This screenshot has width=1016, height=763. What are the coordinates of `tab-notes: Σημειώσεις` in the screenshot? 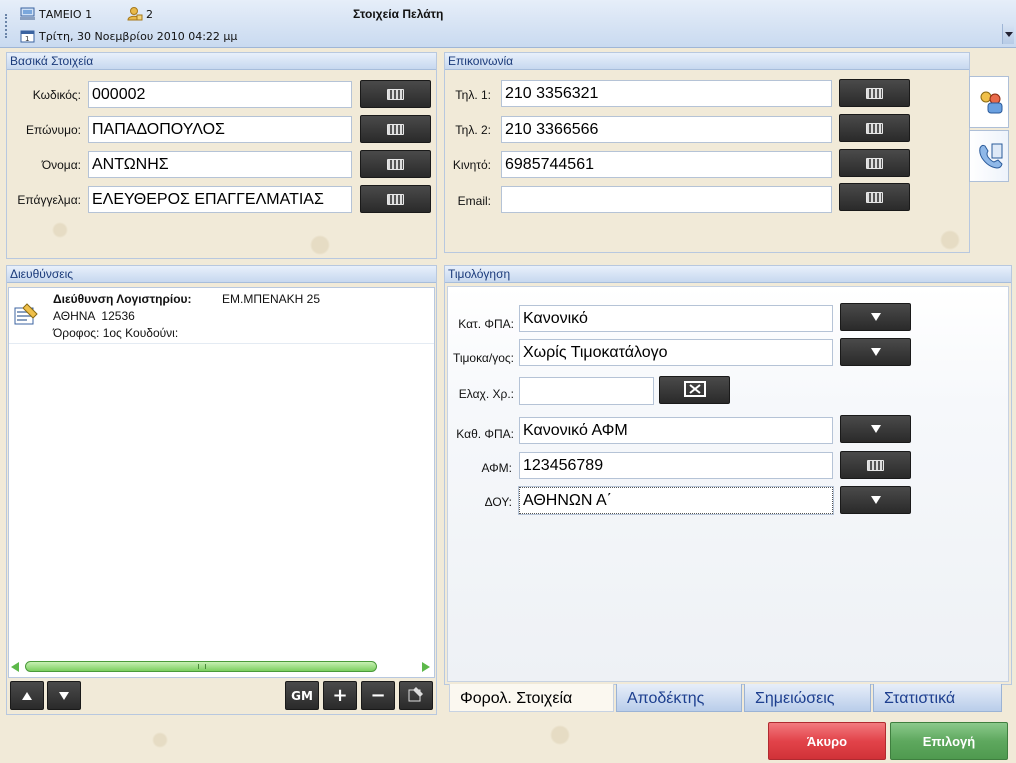 It's located at (807, 698).